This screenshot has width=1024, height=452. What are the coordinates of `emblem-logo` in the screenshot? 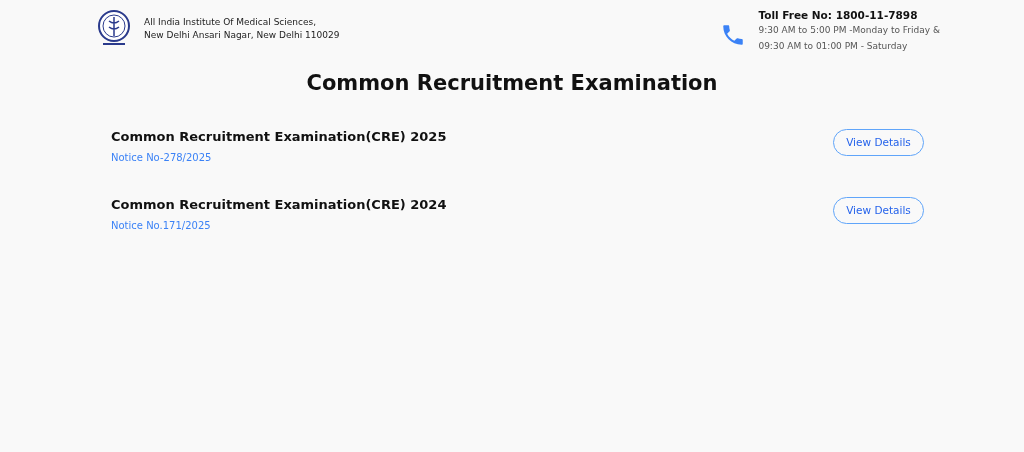 It's located at (114, 29).